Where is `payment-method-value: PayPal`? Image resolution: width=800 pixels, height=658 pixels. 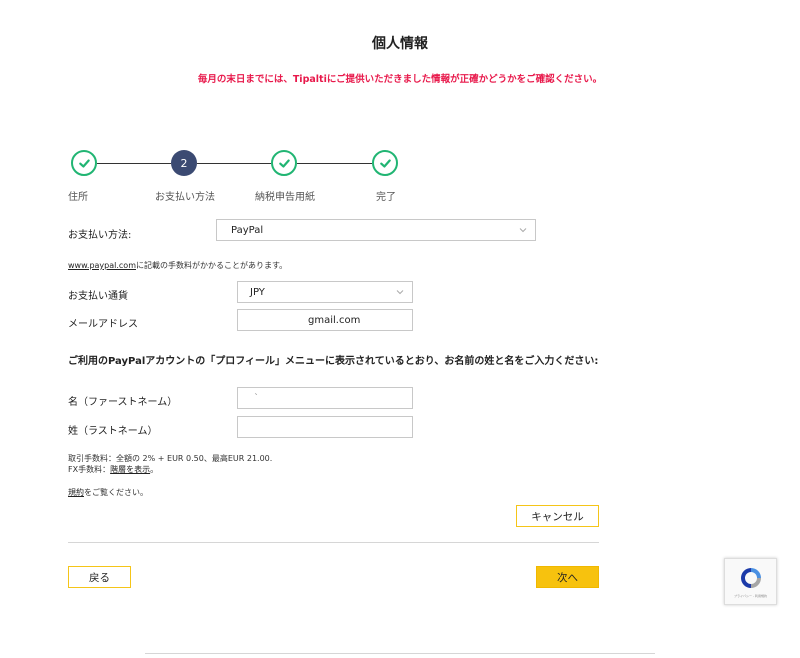 payment-method-value: PayPal is located at coordinates (247, 230).